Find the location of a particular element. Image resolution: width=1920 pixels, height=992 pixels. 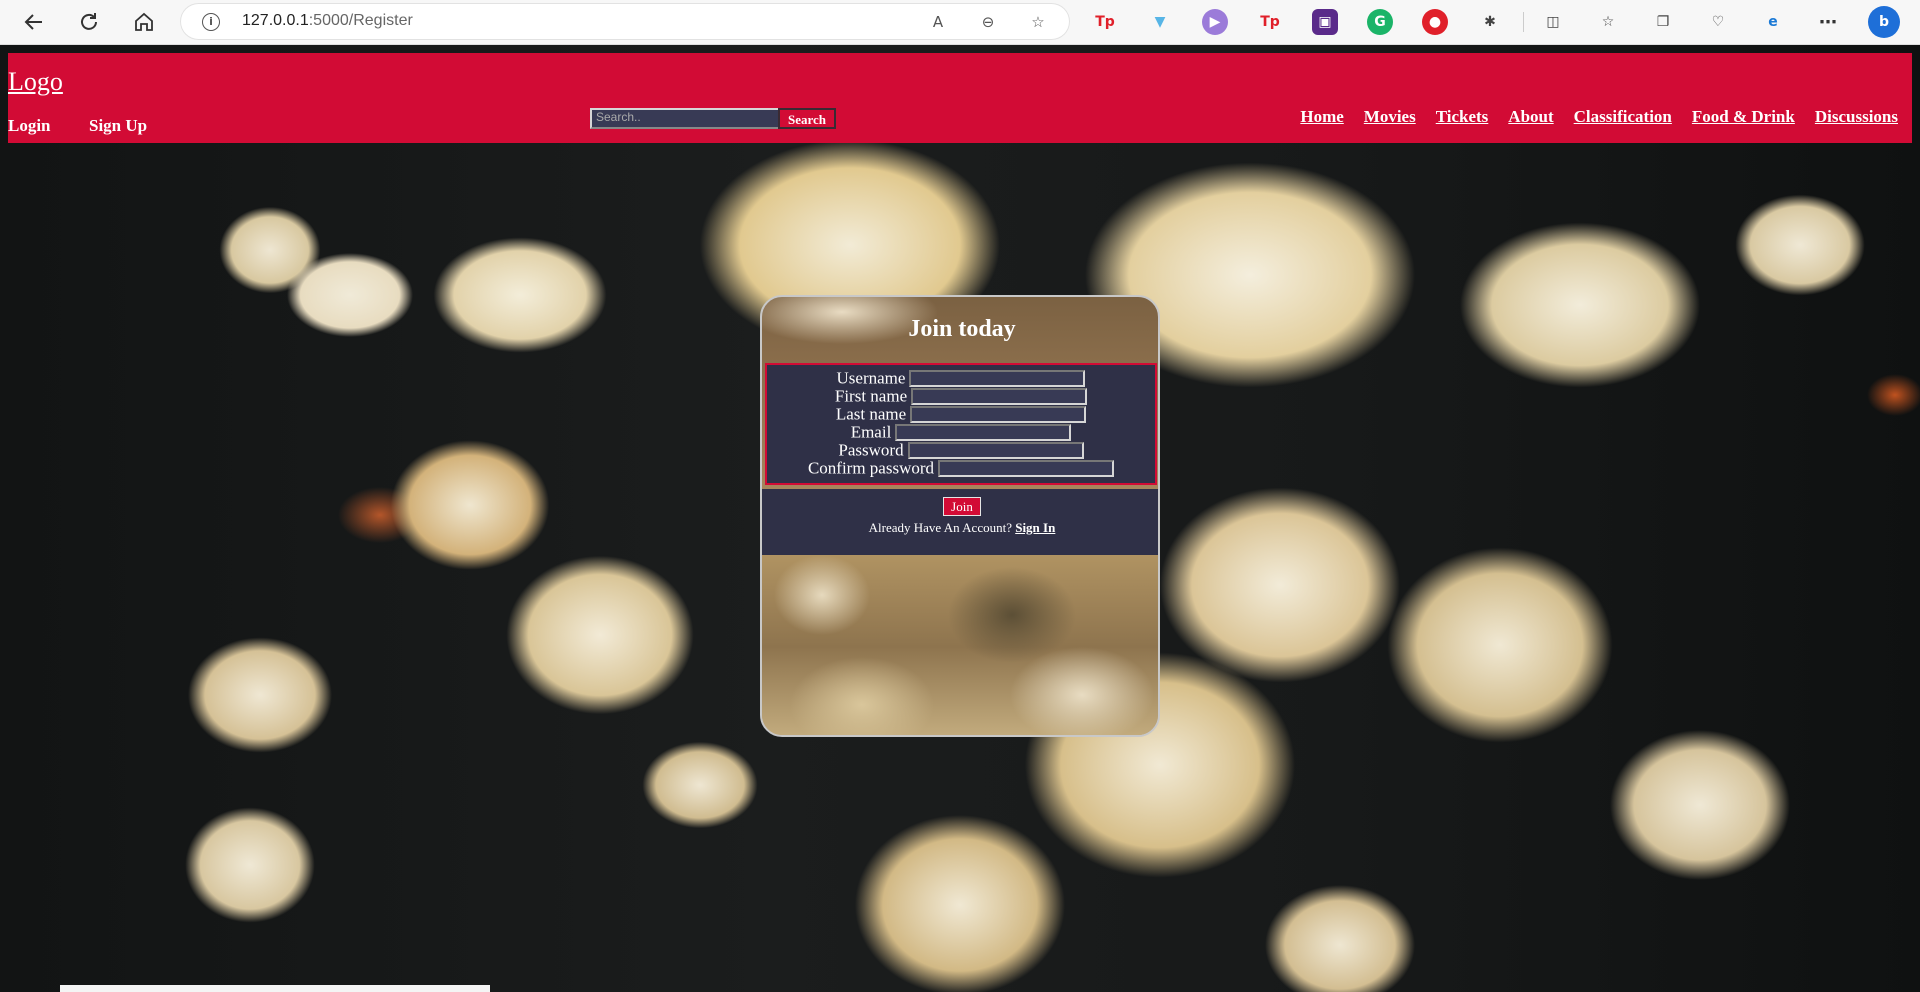

email-row: Email is located at coordinates (961, 432).